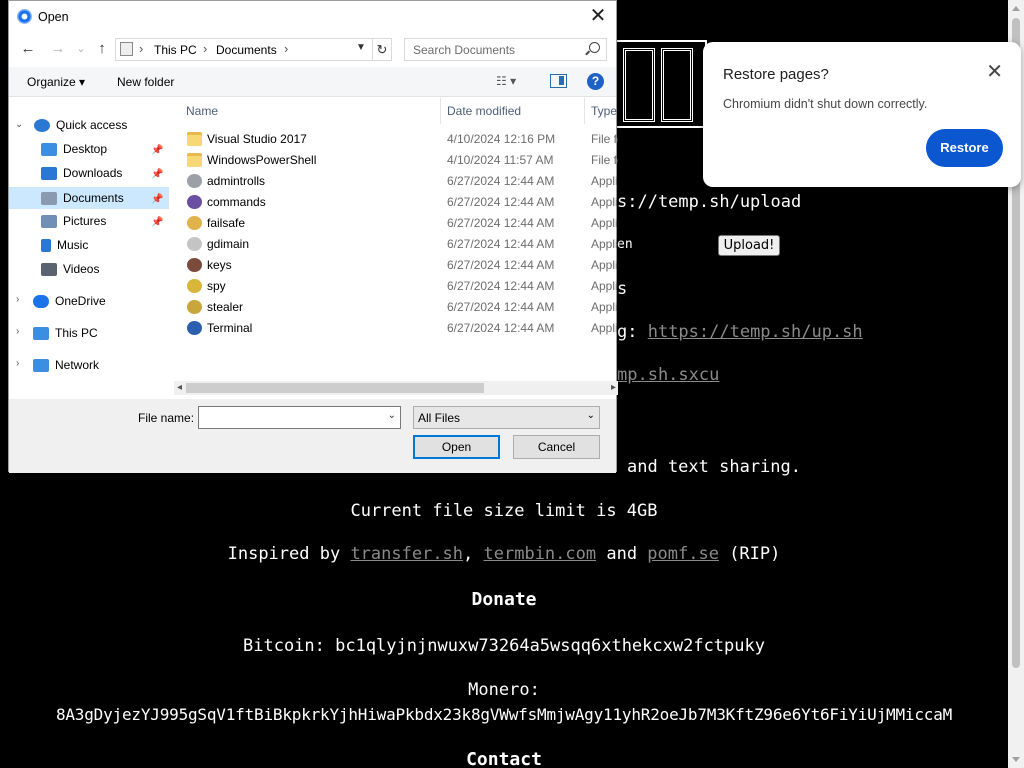 Image resolution: width=1024 pixels, height=768 pixels. I want to click on horizontal-scrollbar: ◂ ▸, so click(396, 388).